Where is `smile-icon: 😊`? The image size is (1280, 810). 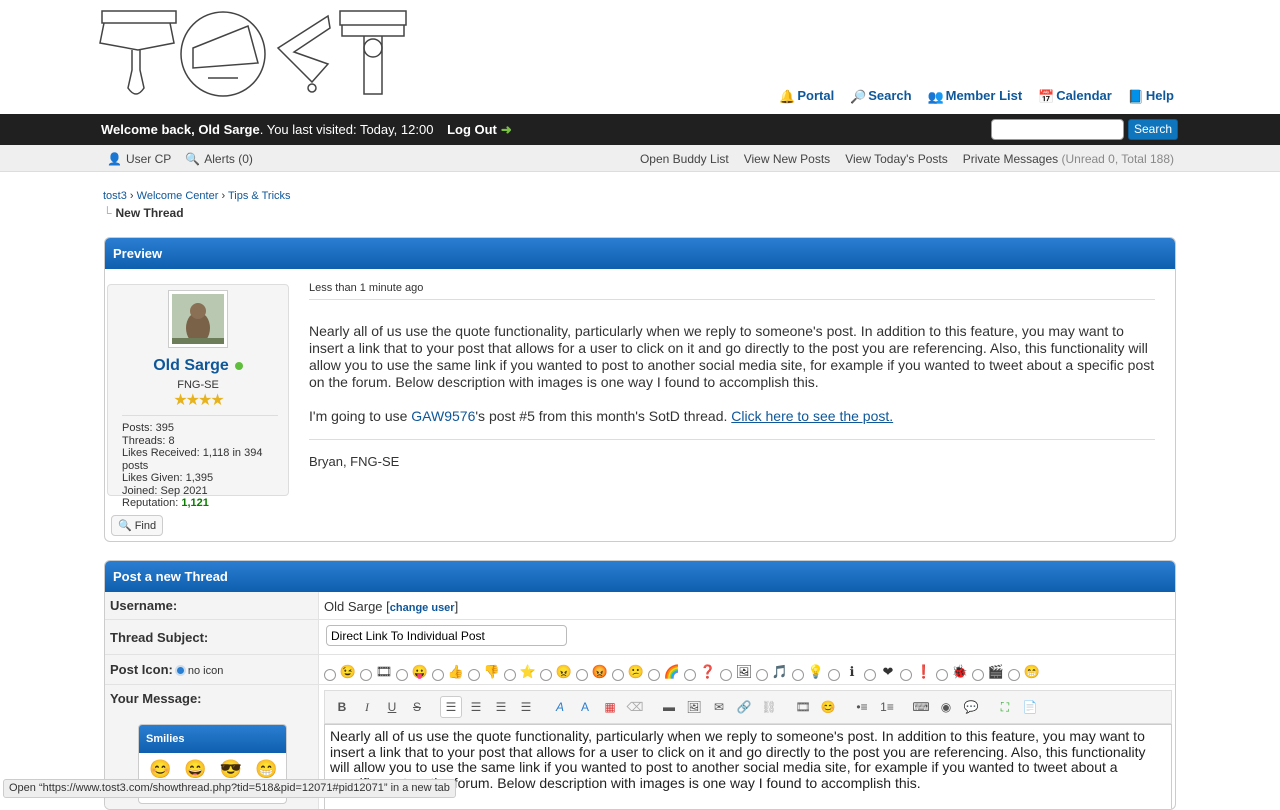
smile-icon: 😊 is located at coordinates (160, 769).